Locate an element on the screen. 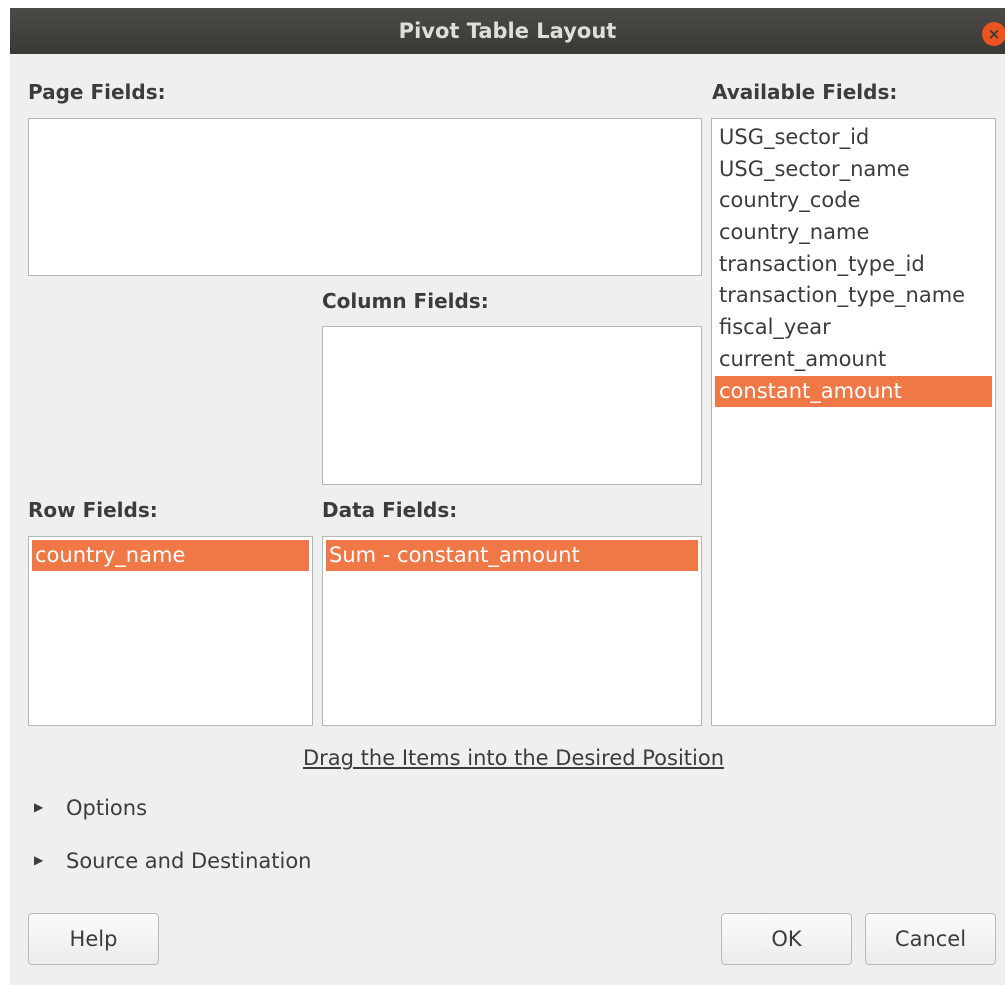  options-label: Options is located at coordinates (107, 808).